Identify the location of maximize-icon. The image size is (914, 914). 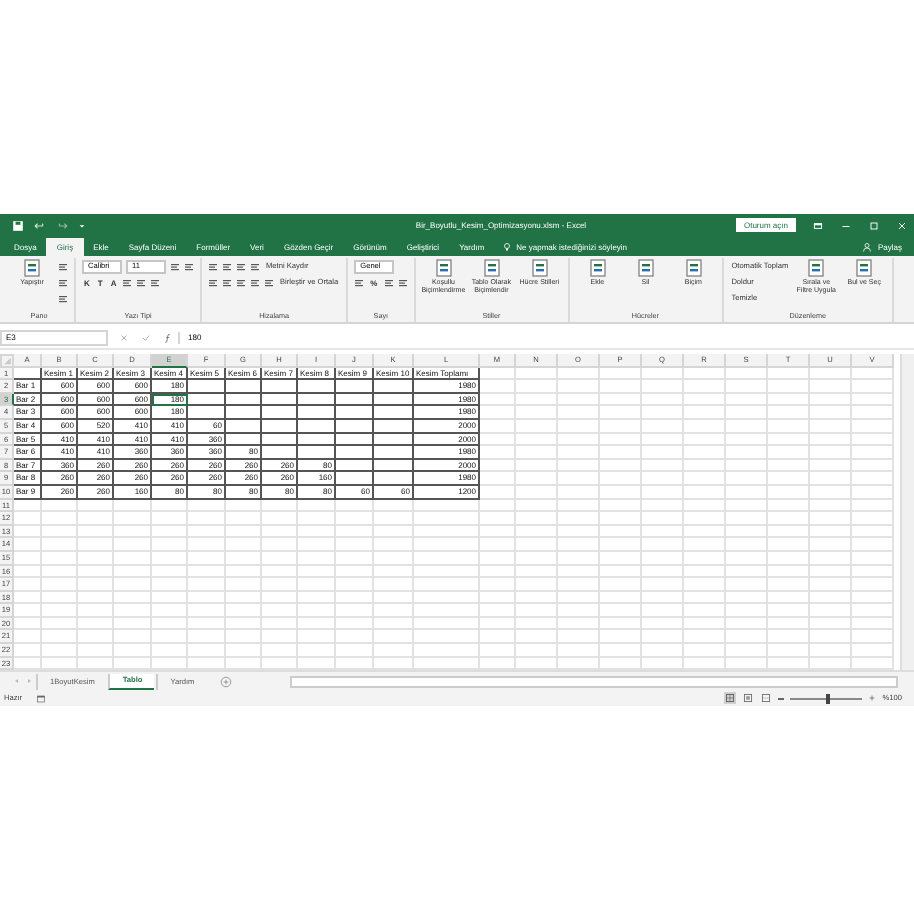
(874, 225).